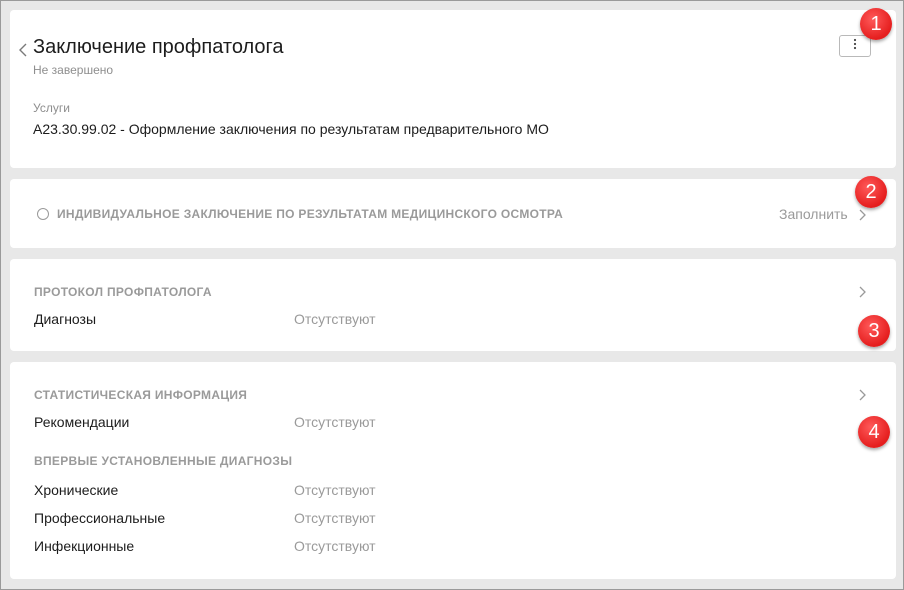 This screenshot has height=590, width=904. I want to click on recommendations-label: Рекомендации, so click(82, 422).